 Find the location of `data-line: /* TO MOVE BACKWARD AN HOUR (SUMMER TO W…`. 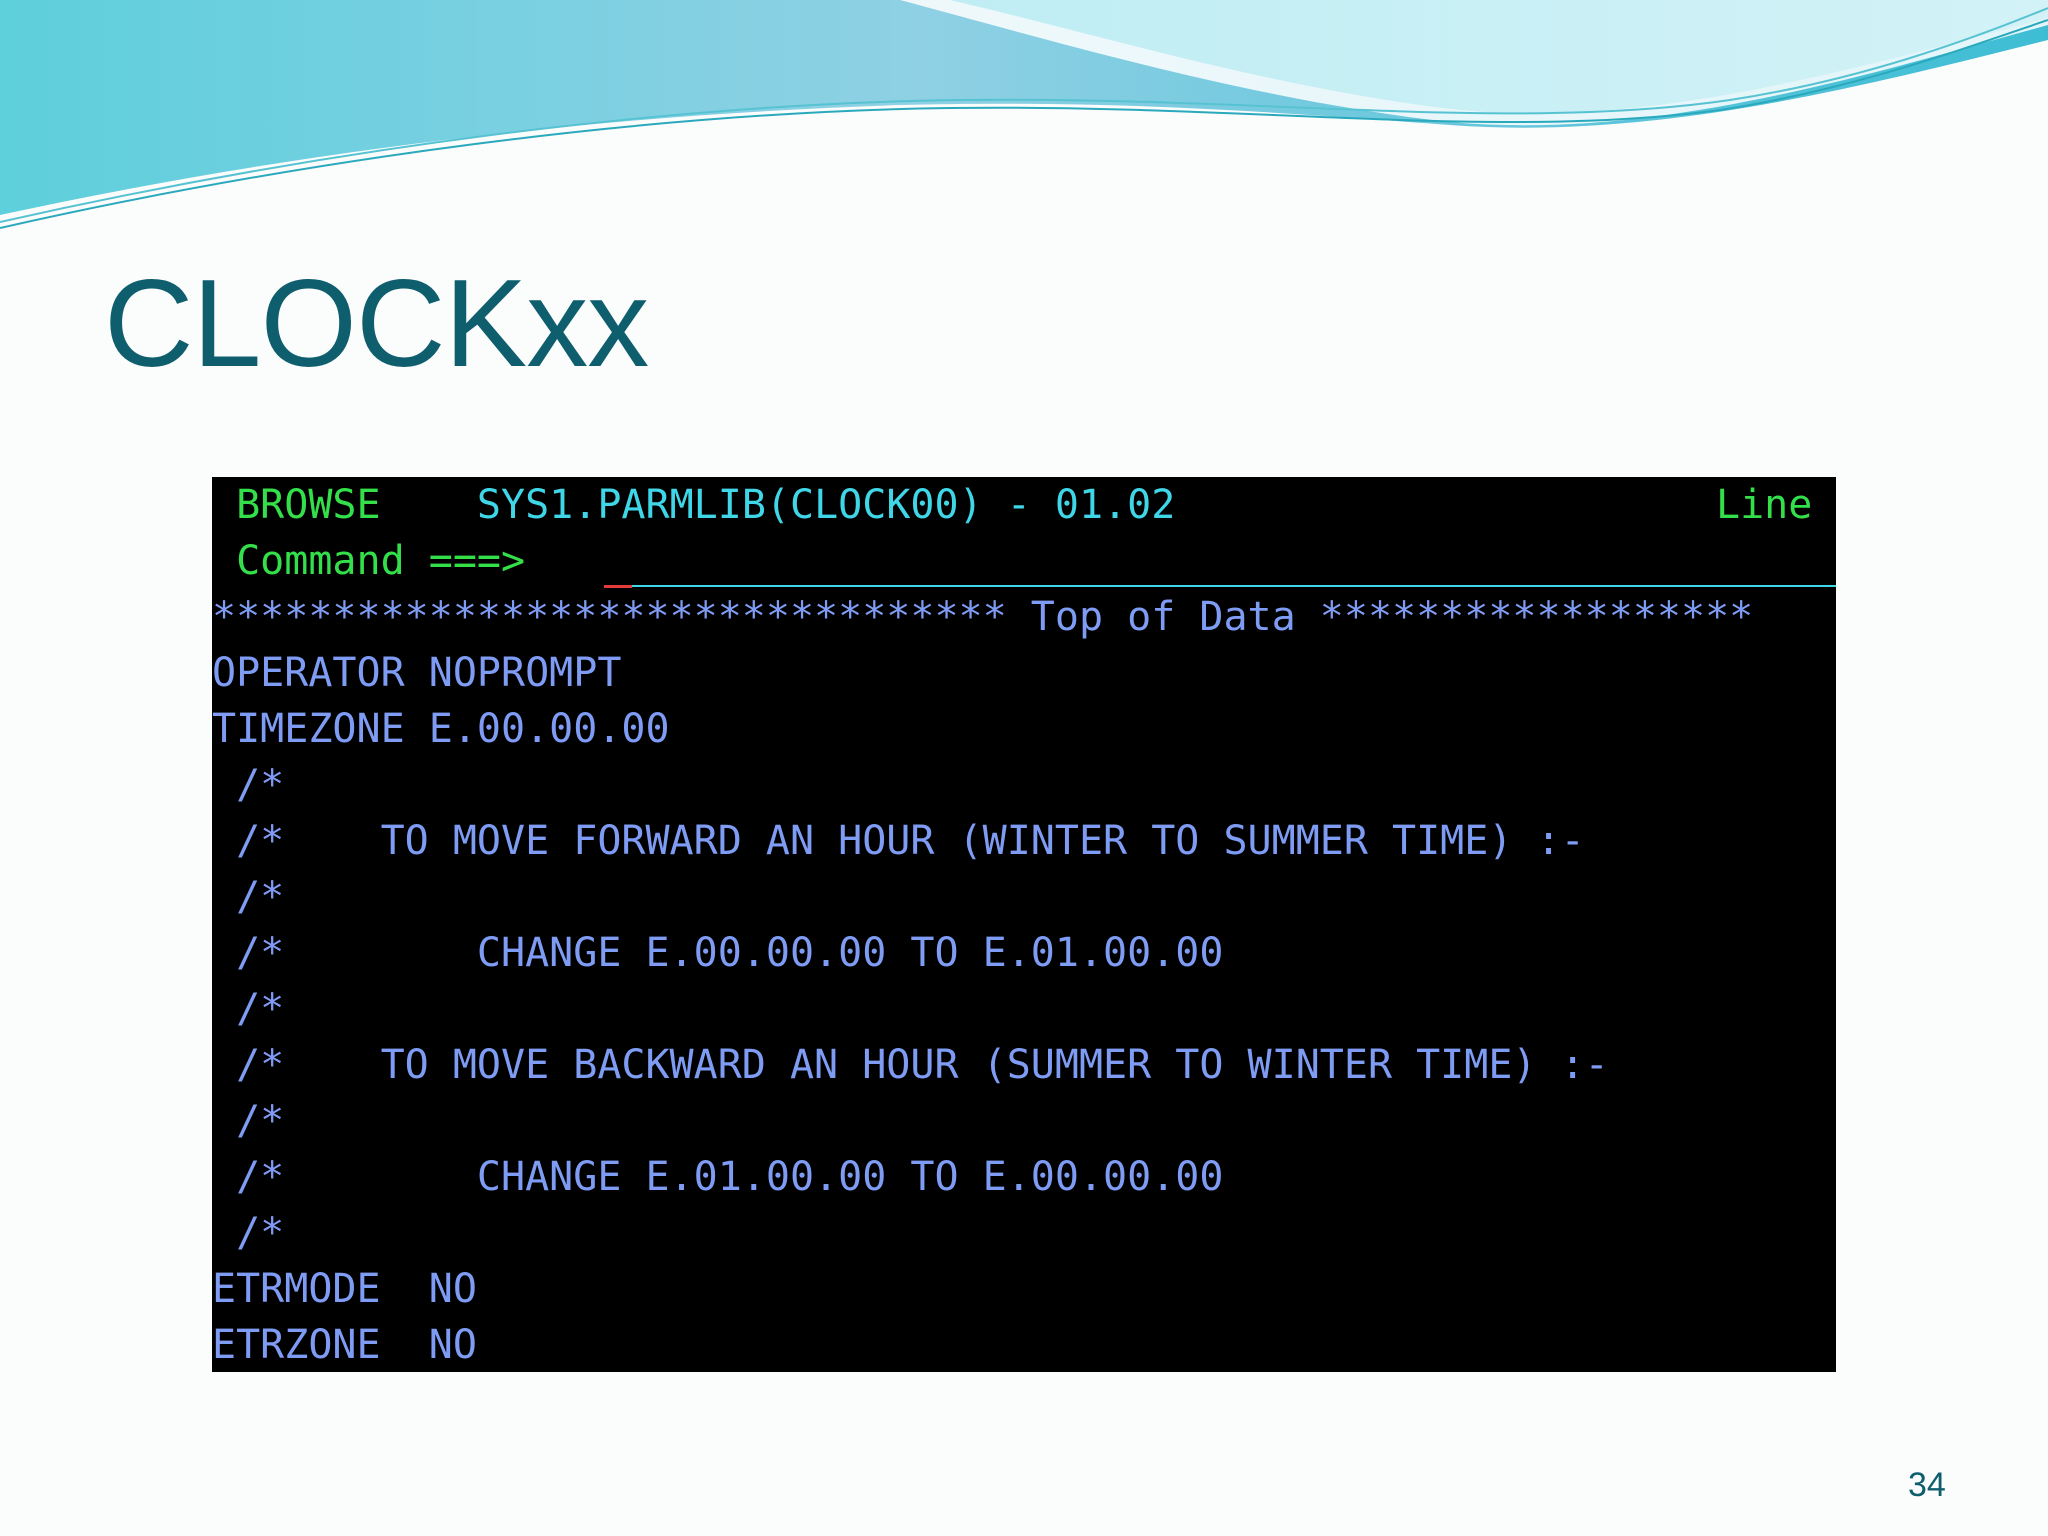

data-line: /* TO MOVE BACKWARD AN HOUR (SUMMER TO W… is located at coordinates (910, 1065).